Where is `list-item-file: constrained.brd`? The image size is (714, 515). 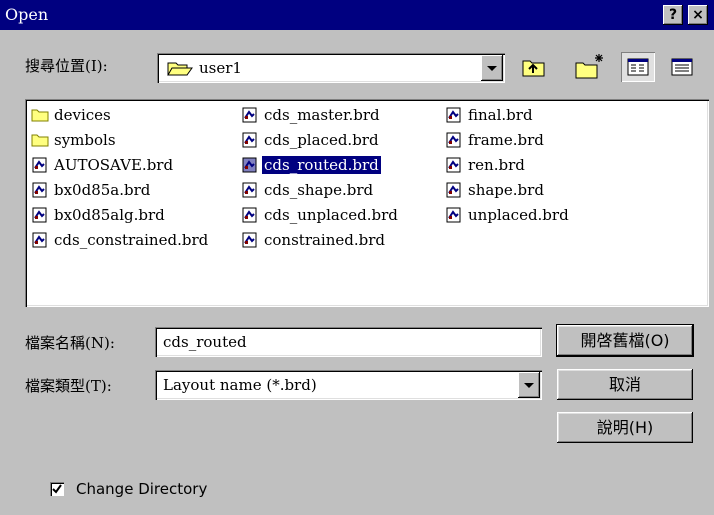
list-item-file: constrained.brd is located at coordinates (314, 240).